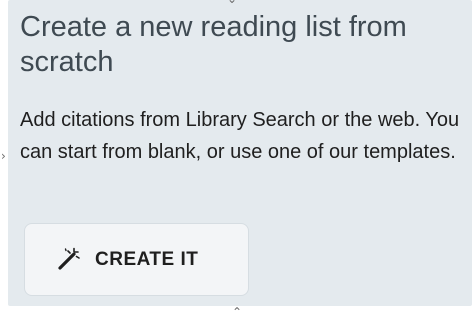 The image size is (472, 319). Describe the element at coordinates (3, 156) in the screenshot. I see `left-edge-mark: ›` at that location.